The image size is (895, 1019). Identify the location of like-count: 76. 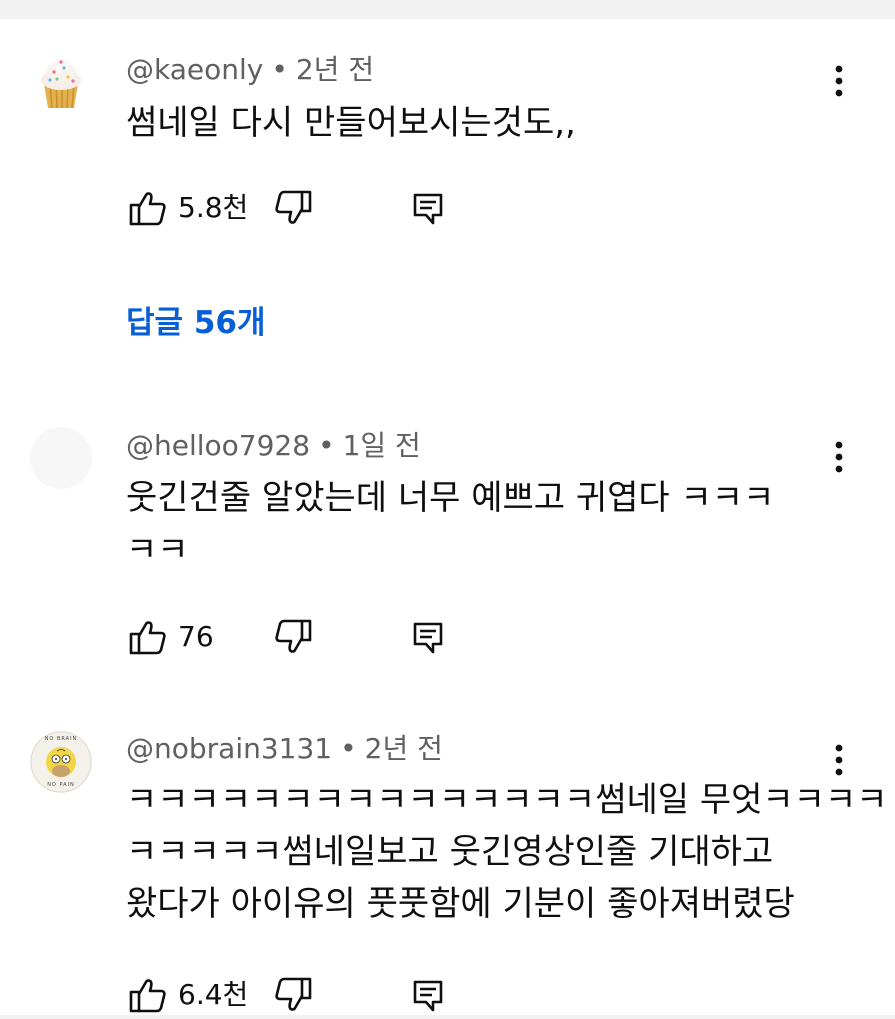
(196, 636).